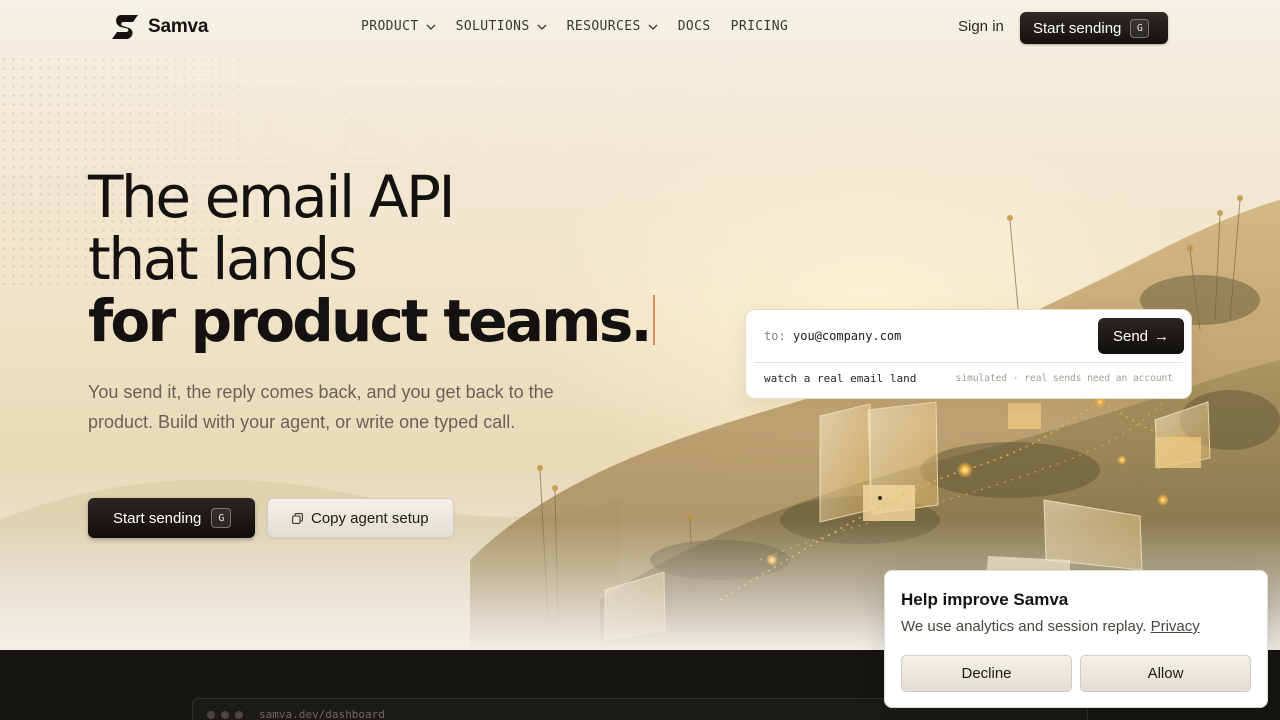 Image resolution: width=1280 pixels, height=720 pixels. Describe the element at coordinates (492, 26) in the screenshot. I see `nav-item-label: SOLUTIONS` at that location.